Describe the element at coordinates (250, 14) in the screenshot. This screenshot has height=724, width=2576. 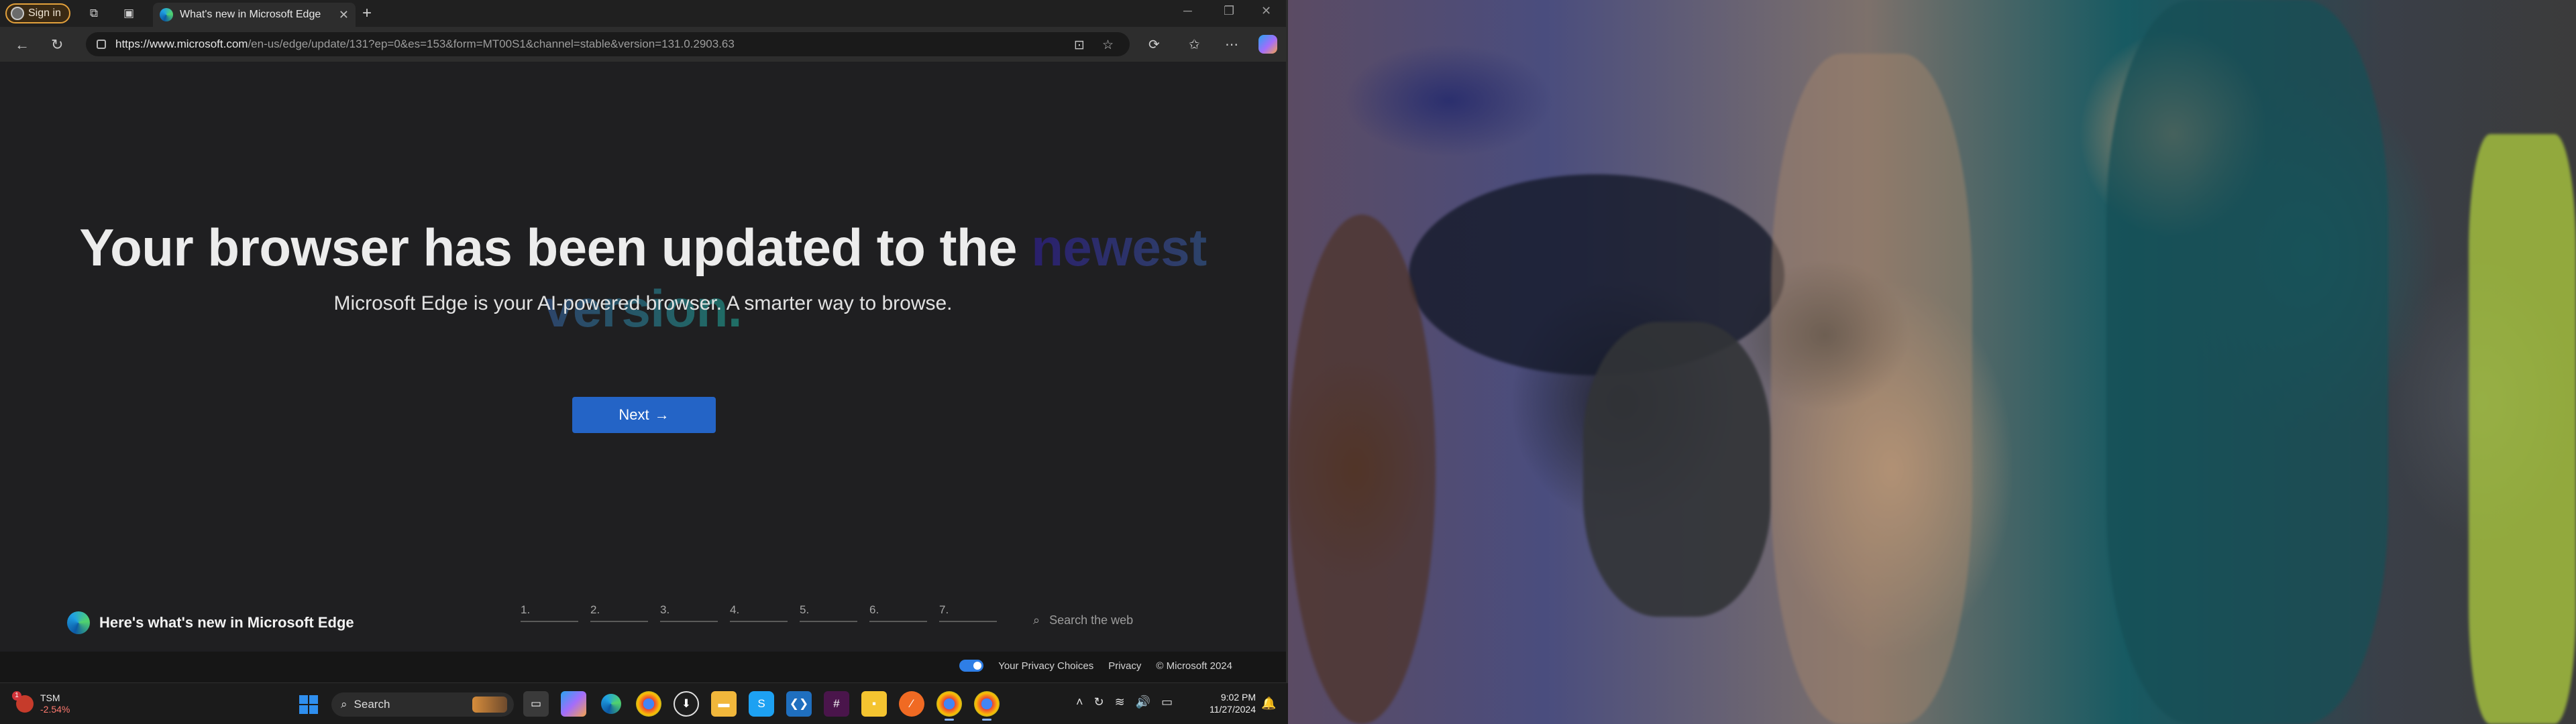
I see `tab-title: What's new in Microsoft Edge` at that location.